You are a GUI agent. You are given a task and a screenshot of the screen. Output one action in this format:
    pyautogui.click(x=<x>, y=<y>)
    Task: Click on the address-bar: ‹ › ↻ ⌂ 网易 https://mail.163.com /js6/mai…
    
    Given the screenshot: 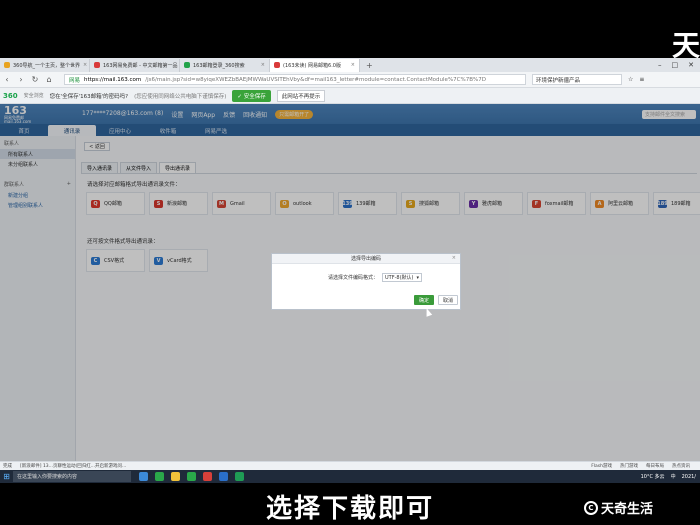 What is the action you would take?
    pyautogui.click(x=350, y=80)
    